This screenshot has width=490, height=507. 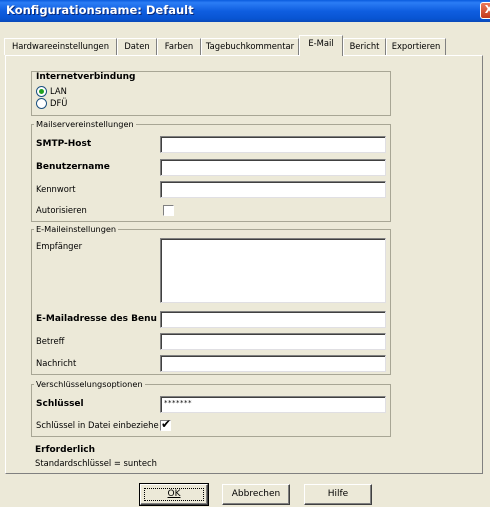 What do you see at coordinates (137, 46) in the screenshot?
I see `tab-daten: Daten` at bounding box center [137, 46].